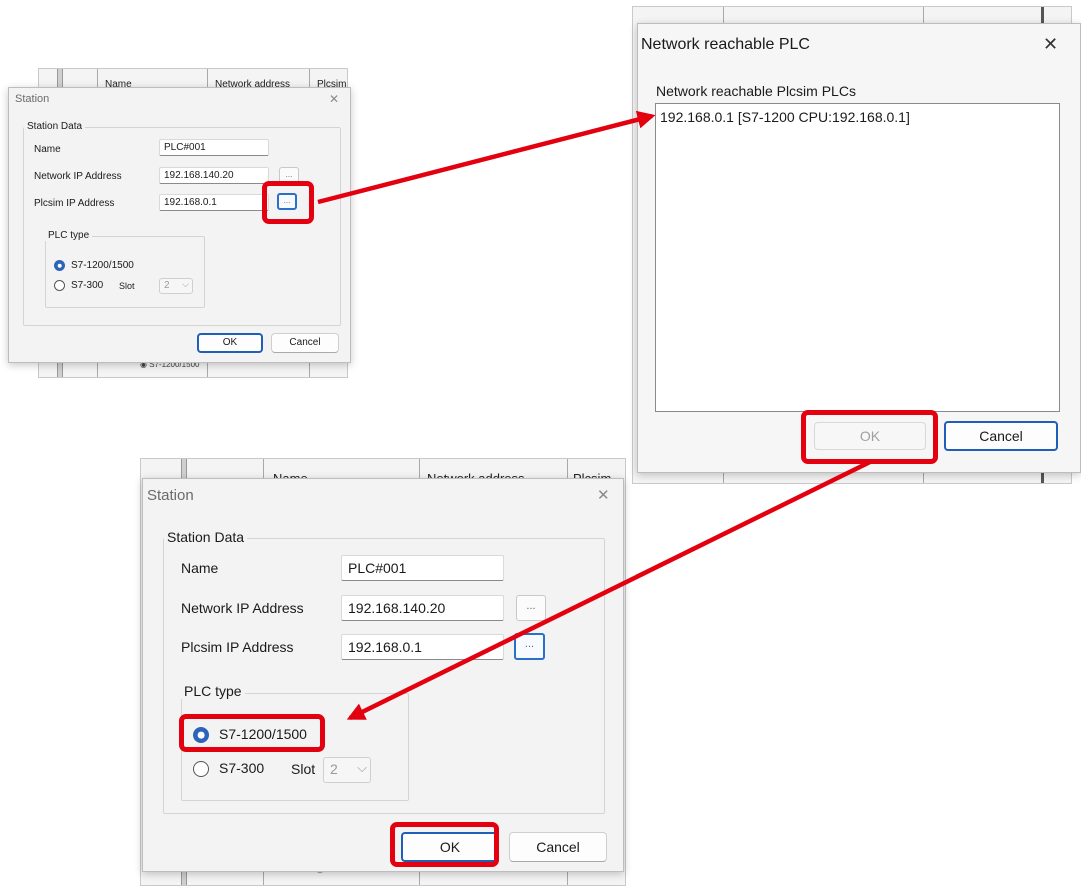 This screenshot has height=886, width=1081. What do you see at coordinates (608, 590) in the screenshot?
I see `arrow-ok-to-option` at bounding box center [608, 590].